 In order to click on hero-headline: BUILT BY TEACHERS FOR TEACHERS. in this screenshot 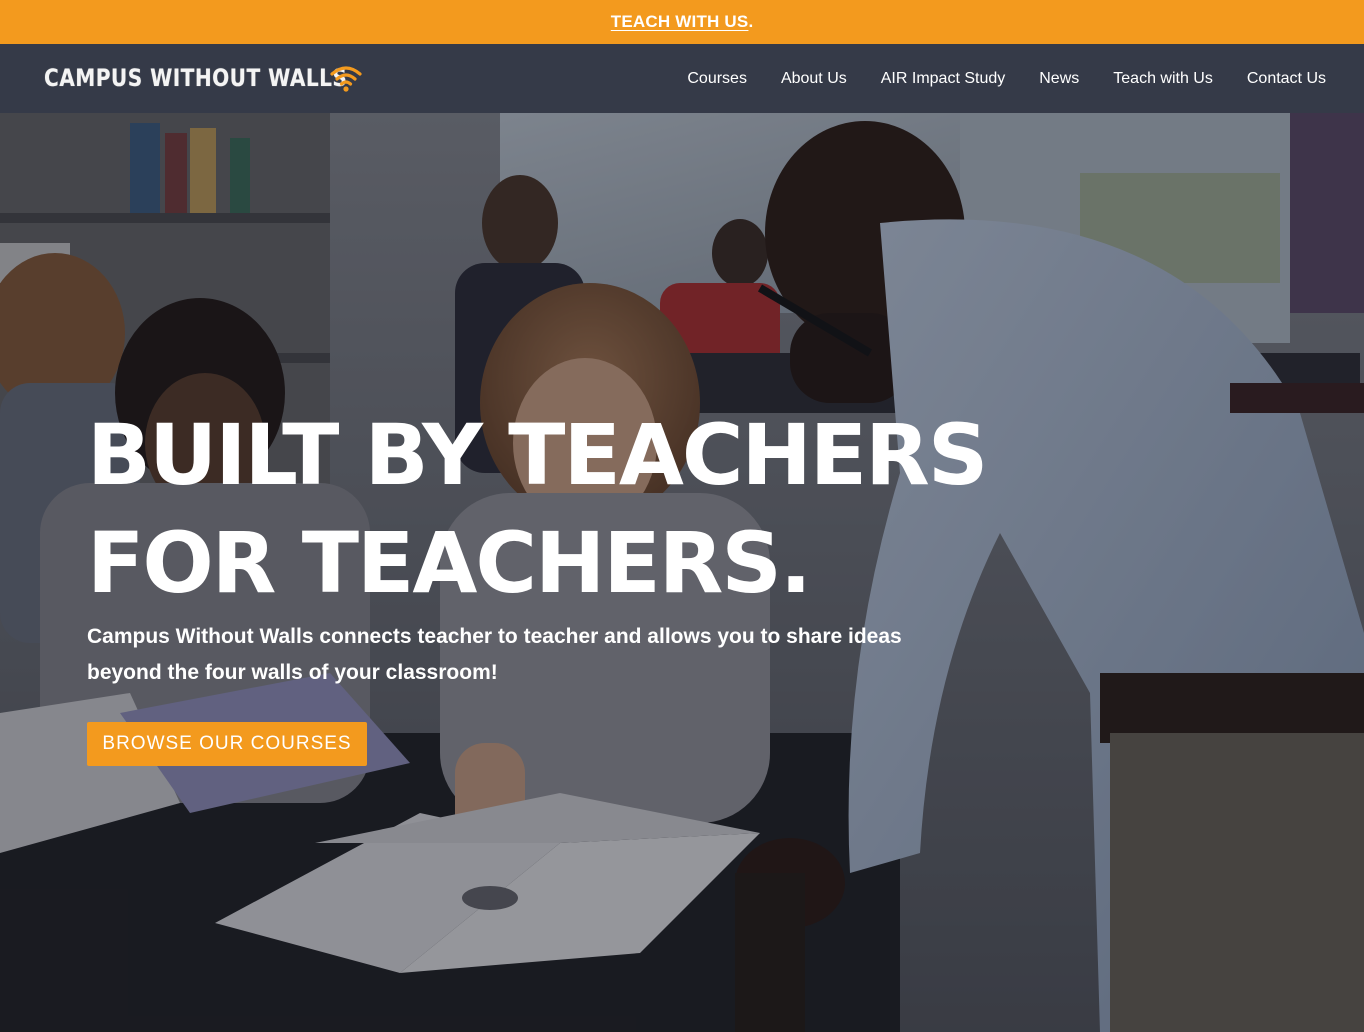, I will do `click(537, 509)`.